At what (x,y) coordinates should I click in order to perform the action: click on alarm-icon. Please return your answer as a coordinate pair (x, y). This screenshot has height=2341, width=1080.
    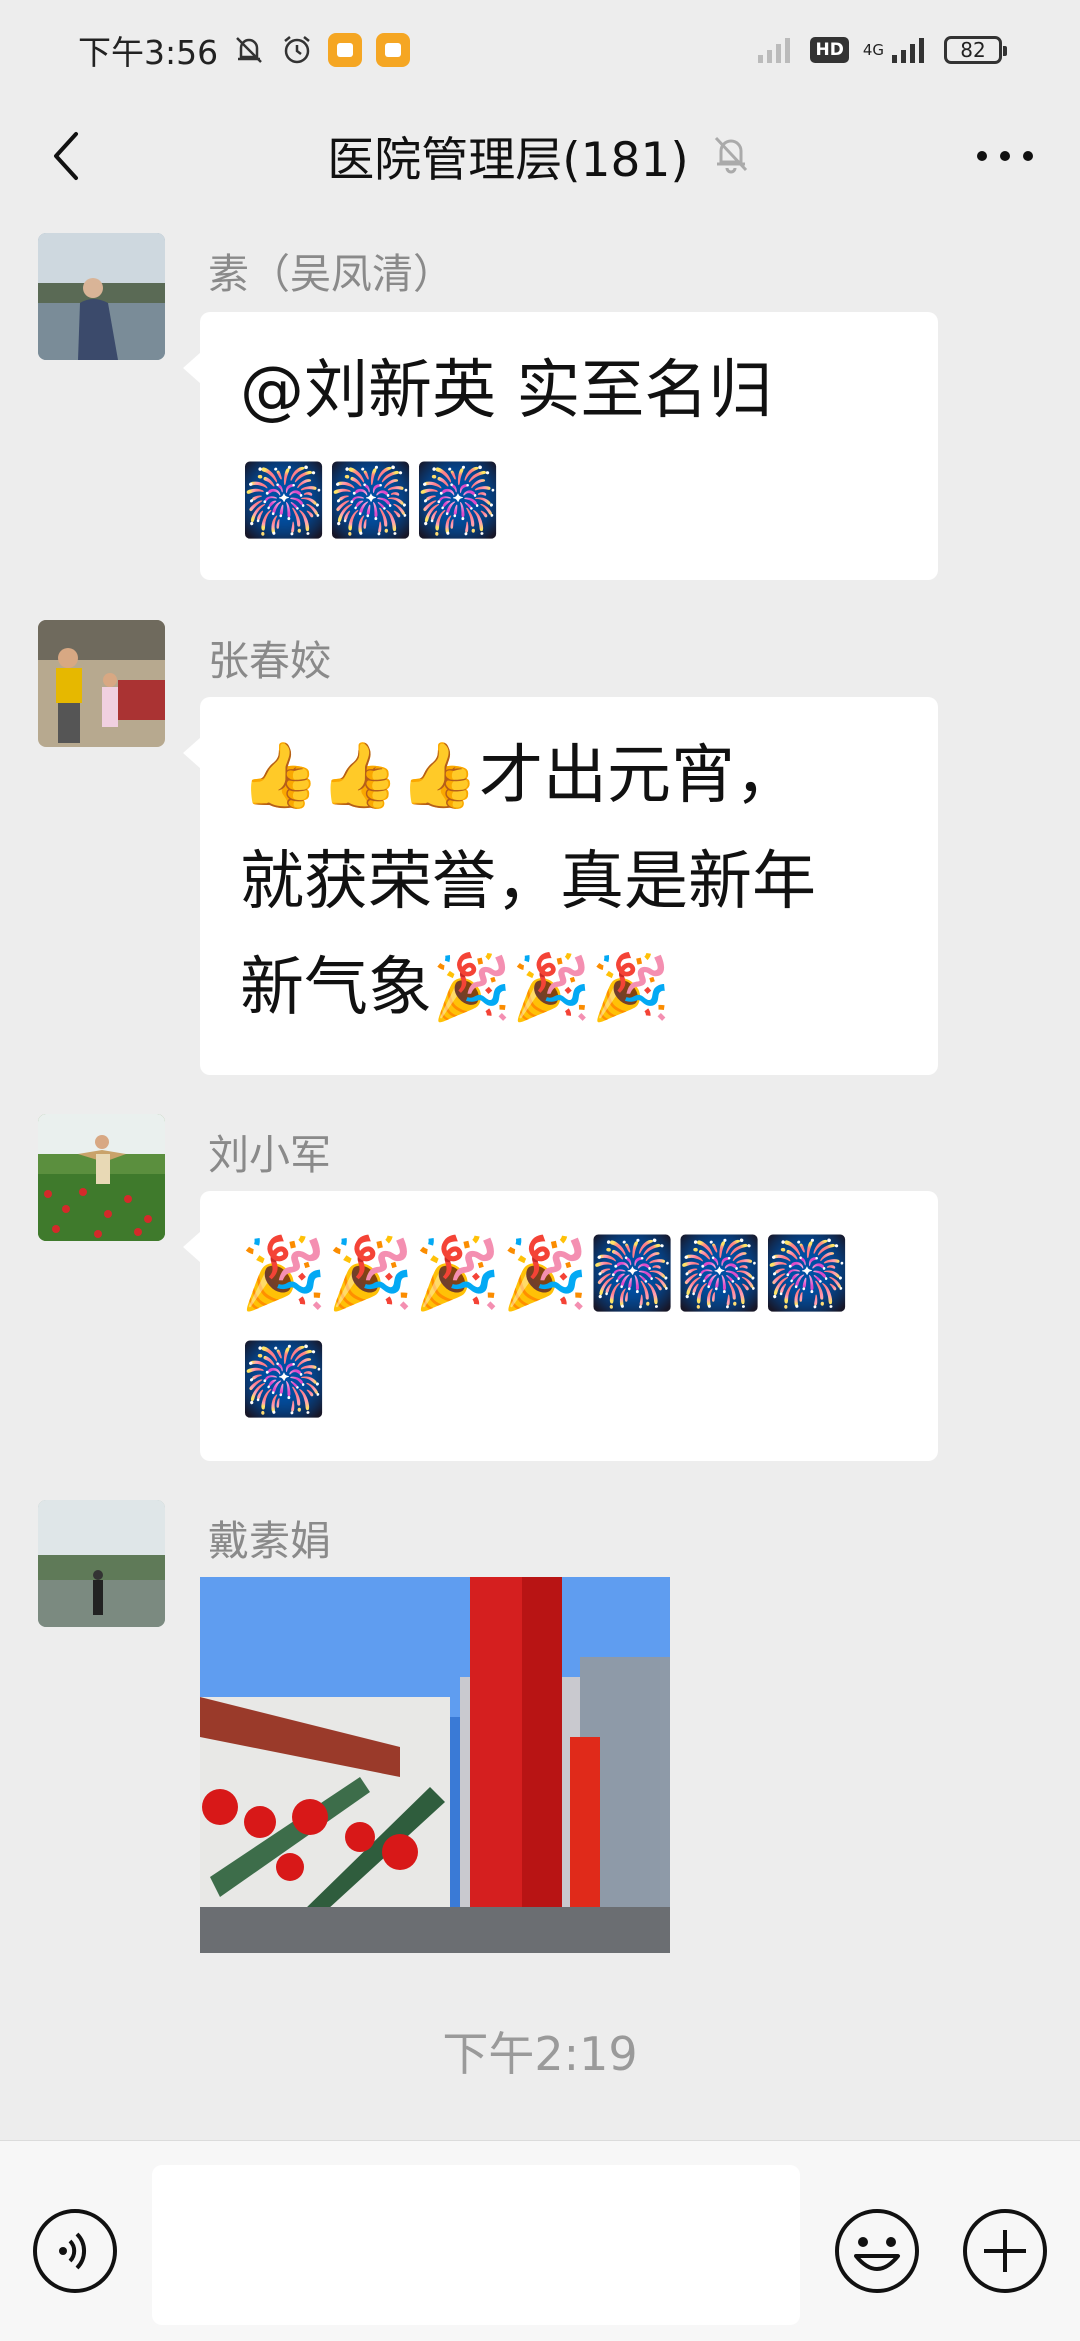
    Looking at the image, I should click on (297, 50).